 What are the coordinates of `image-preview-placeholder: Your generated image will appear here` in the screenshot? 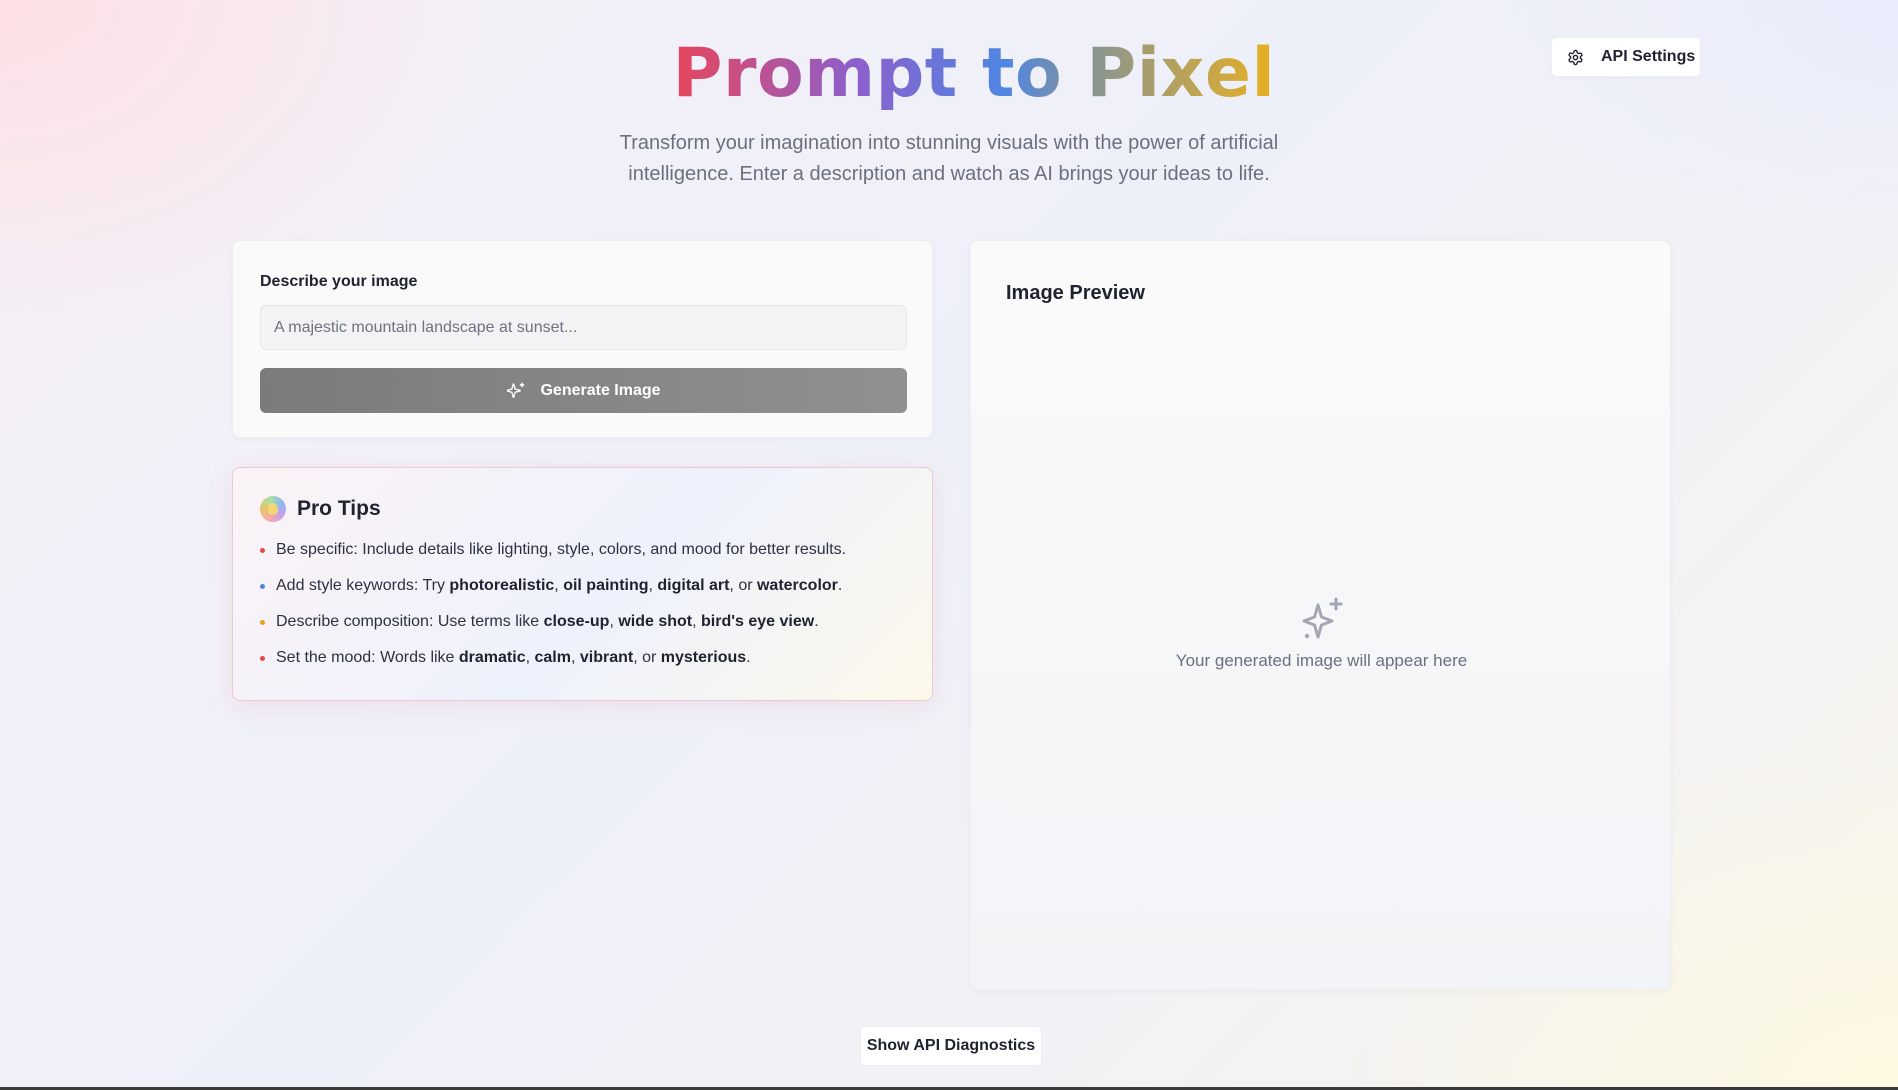 It's located at (1321, 632).